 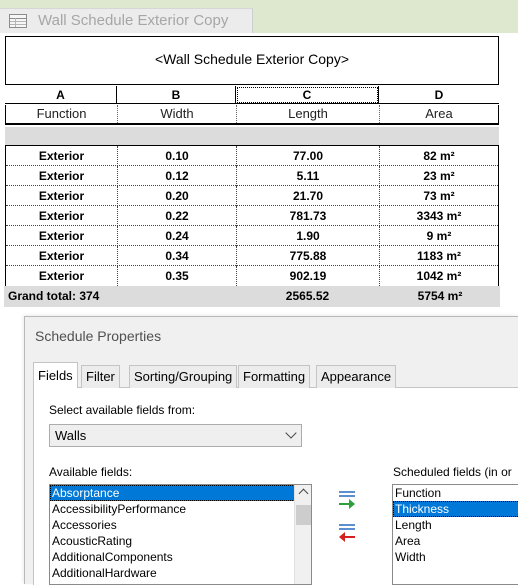 What do you see at coordinates (439, 95) in the screenshot?
I see `column-letter-d: D` at bounding box center [439, 95].